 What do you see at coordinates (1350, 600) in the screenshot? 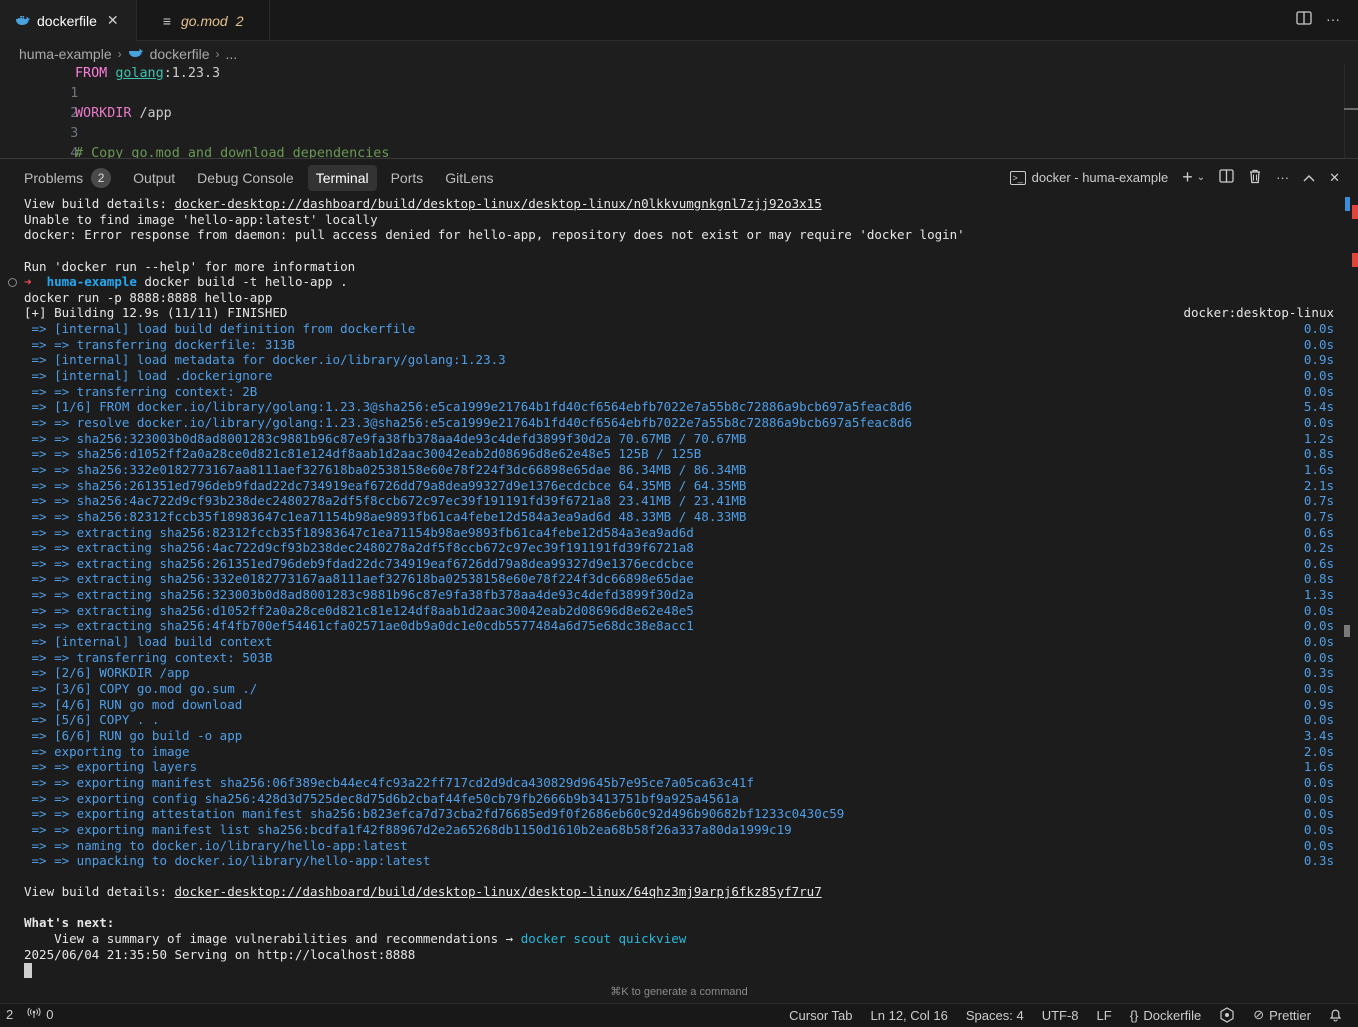
I see `terminal-scrollbar` at bounding box center [1350, 600].